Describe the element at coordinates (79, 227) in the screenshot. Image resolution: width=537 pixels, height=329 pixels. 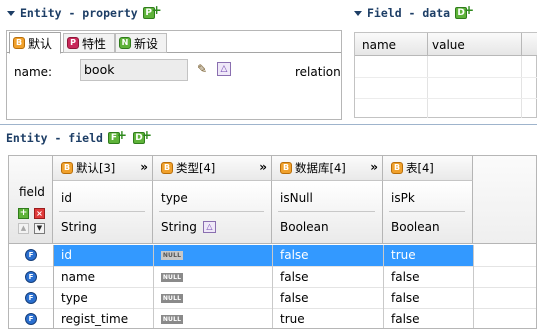
I see `column-type-id: String` at that location.